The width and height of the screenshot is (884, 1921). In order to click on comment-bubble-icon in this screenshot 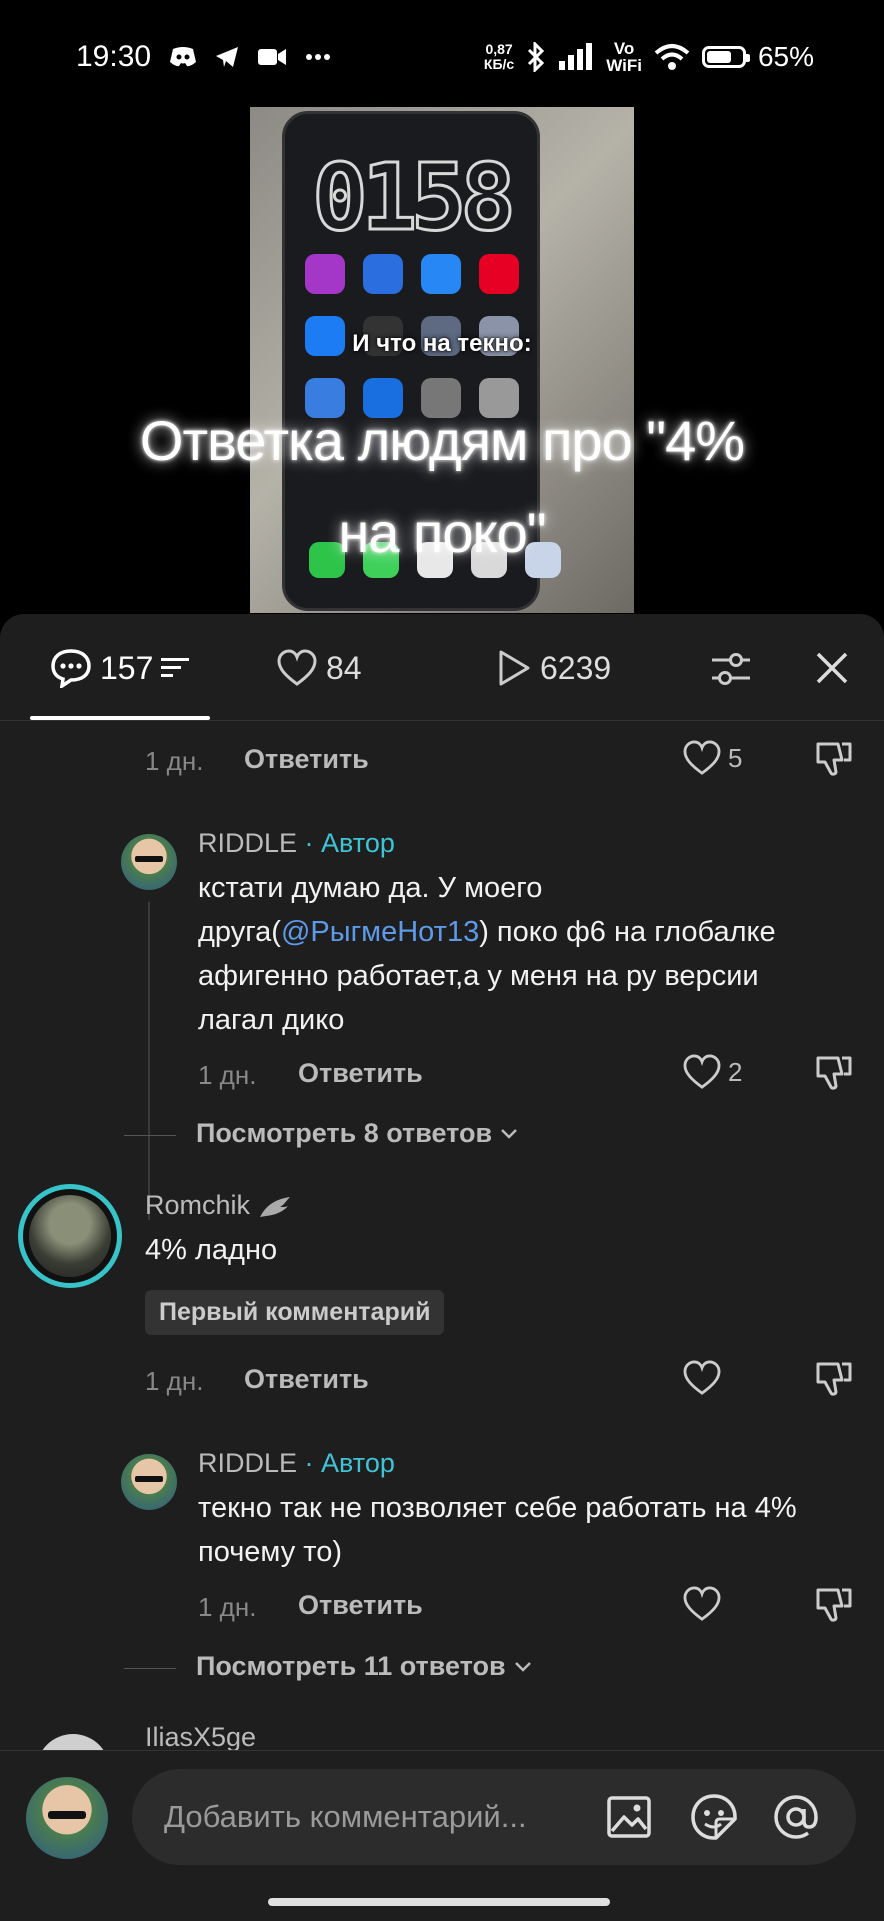, I will do `click(71, 668)`.